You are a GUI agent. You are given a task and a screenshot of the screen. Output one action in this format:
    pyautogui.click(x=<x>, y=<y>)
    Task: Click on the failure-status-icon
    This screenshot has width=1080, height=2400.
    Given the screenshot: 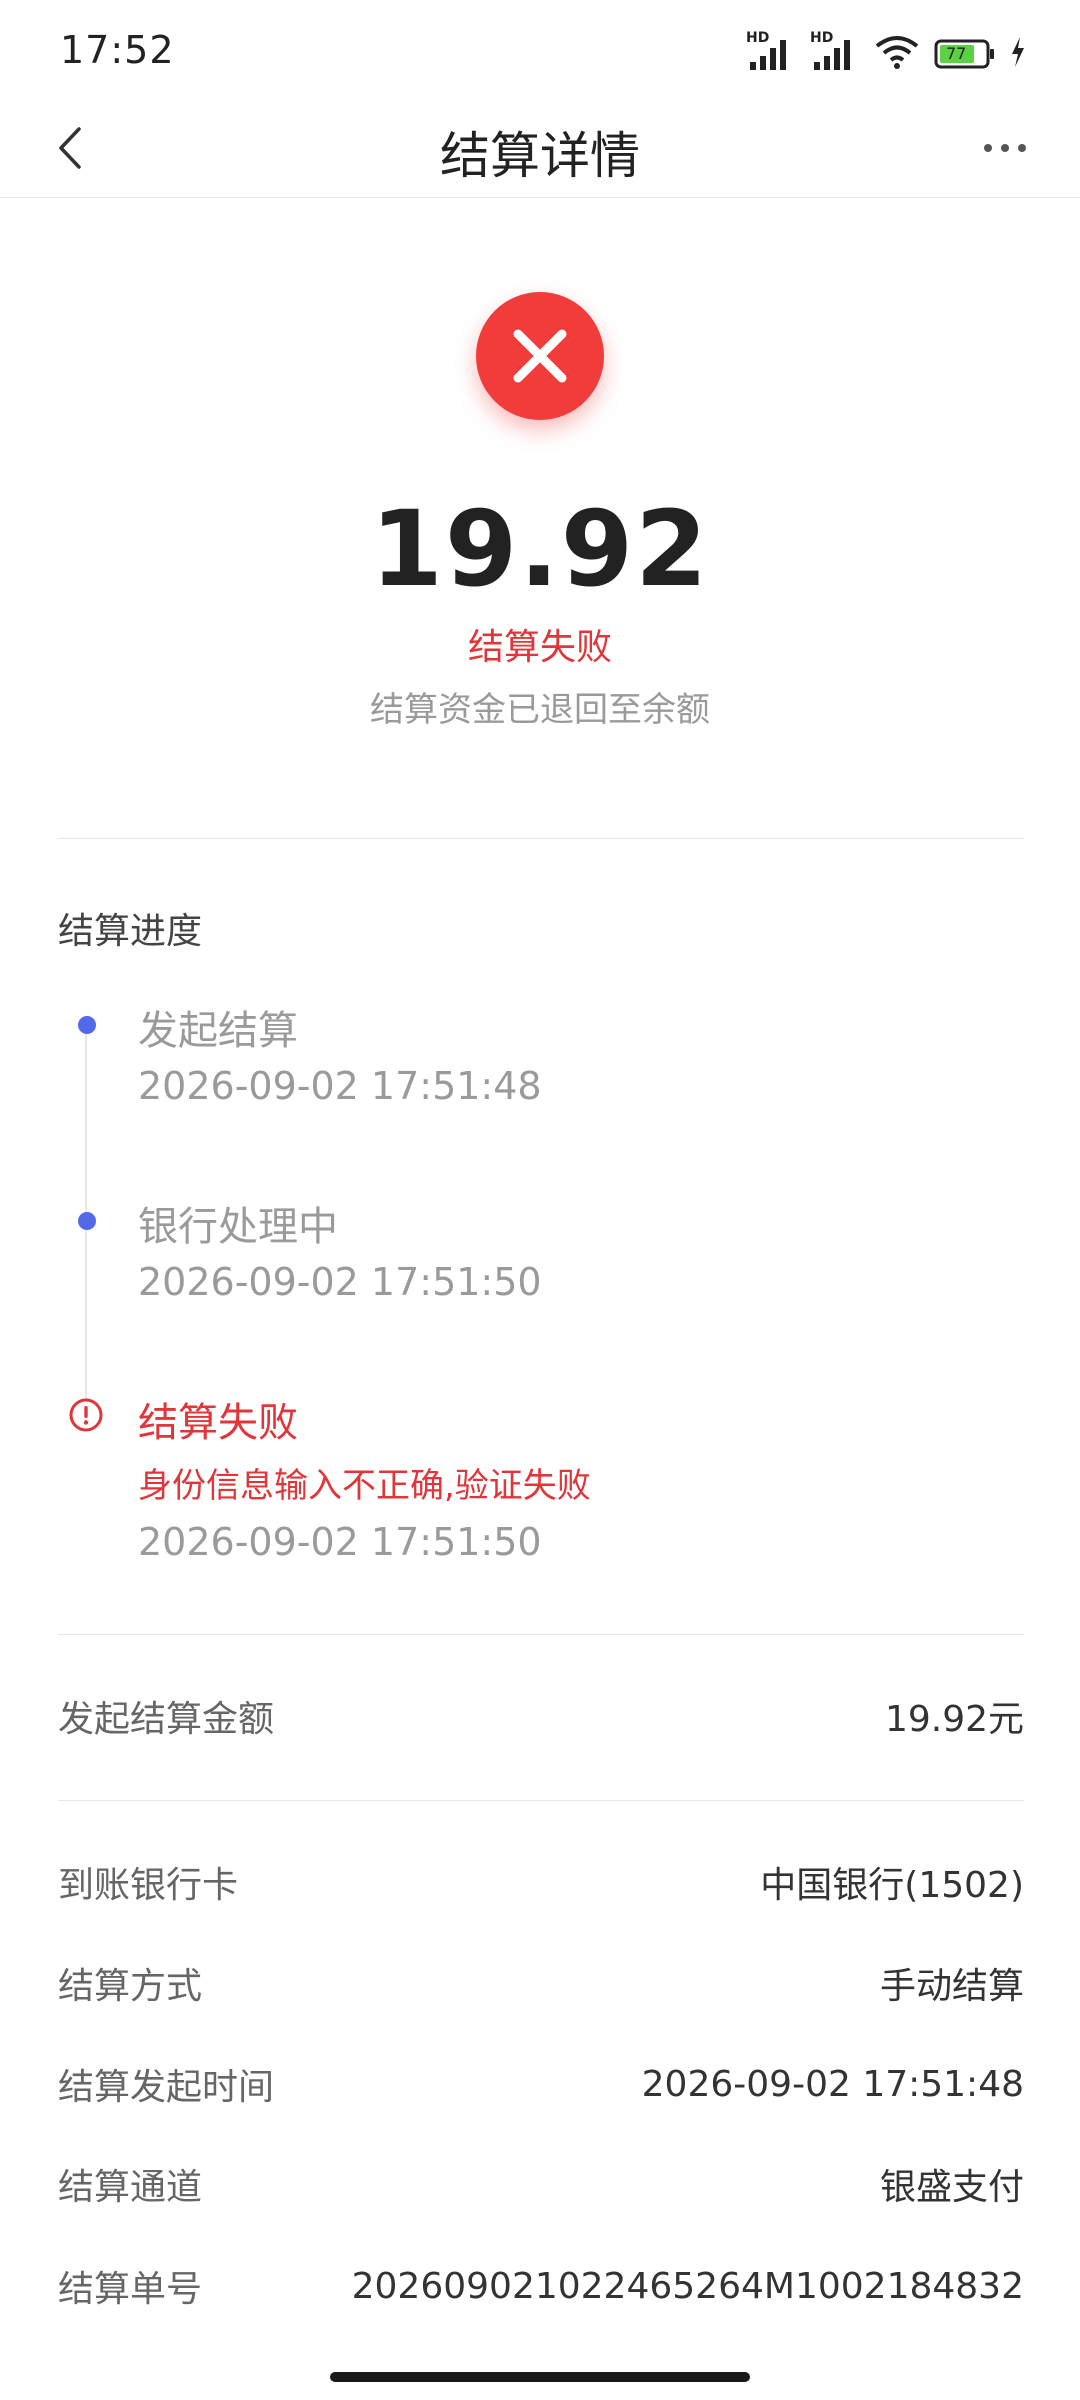 What is the action you would take?
    pyautogui.click(x=540, y=356)
    